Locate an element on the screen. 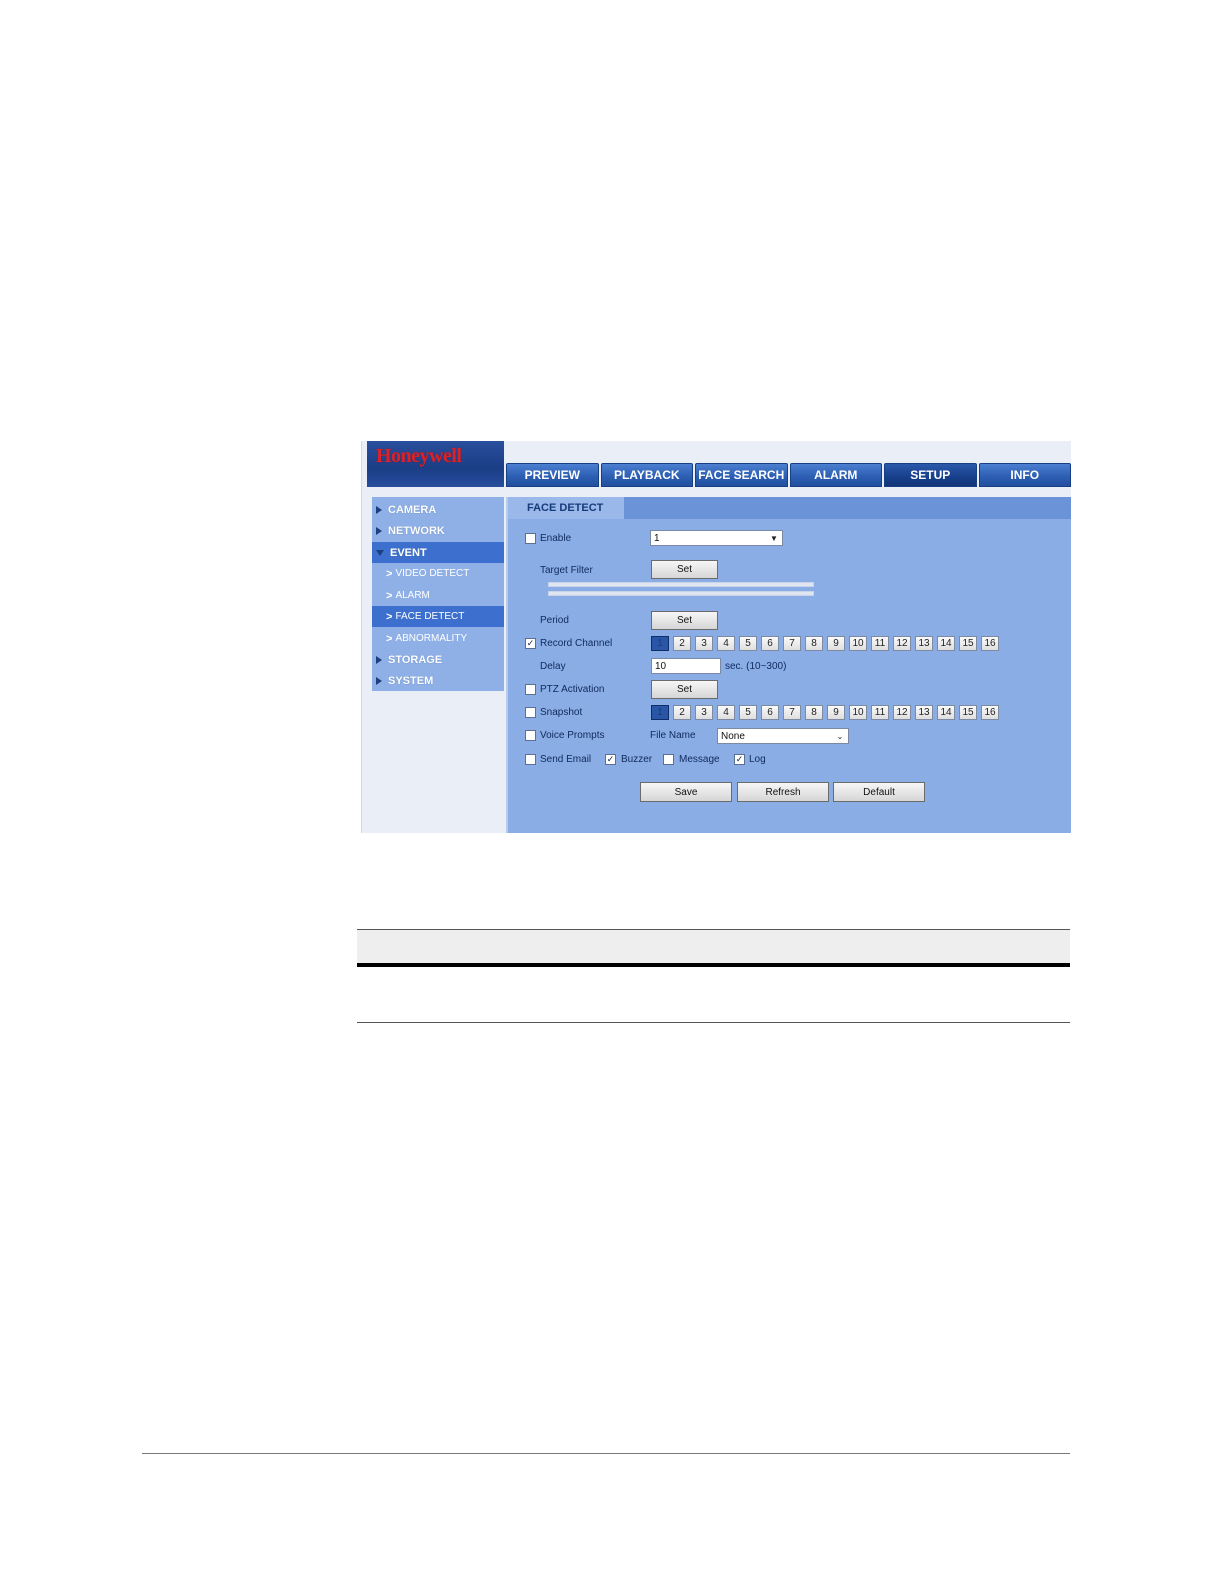 The image size is (1224, 1584). record-channel-button: 8 is located at coordinates (814, 643).